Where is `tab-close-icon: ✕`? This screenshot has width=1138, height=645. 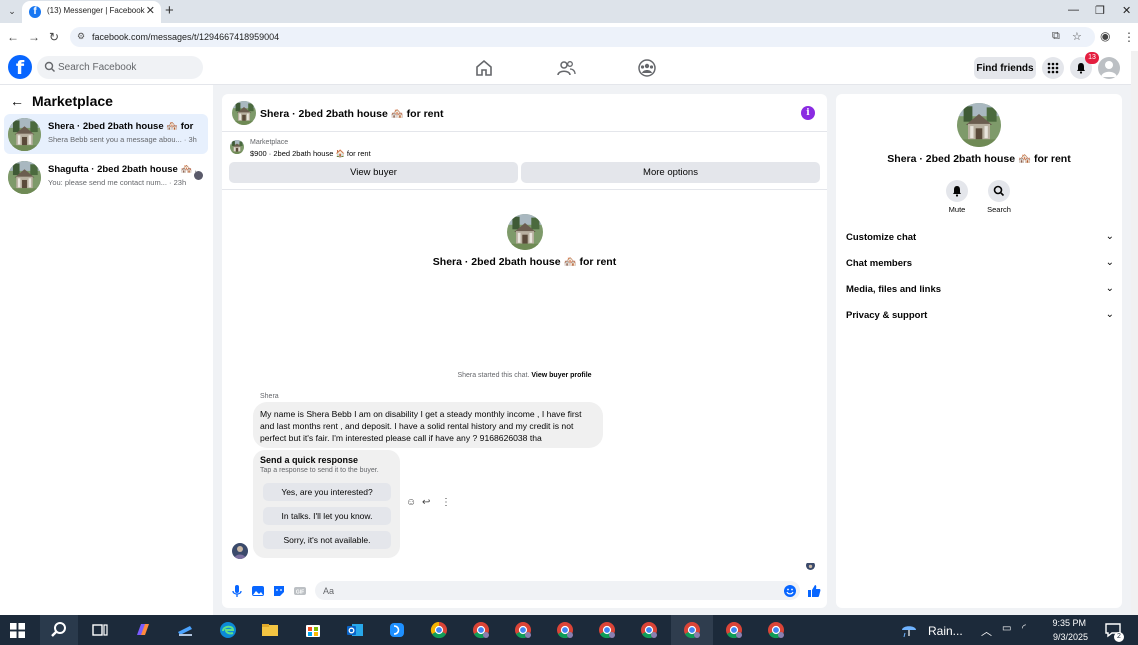
tab-close-icon: ✕ is located at coordinates (150, 10).